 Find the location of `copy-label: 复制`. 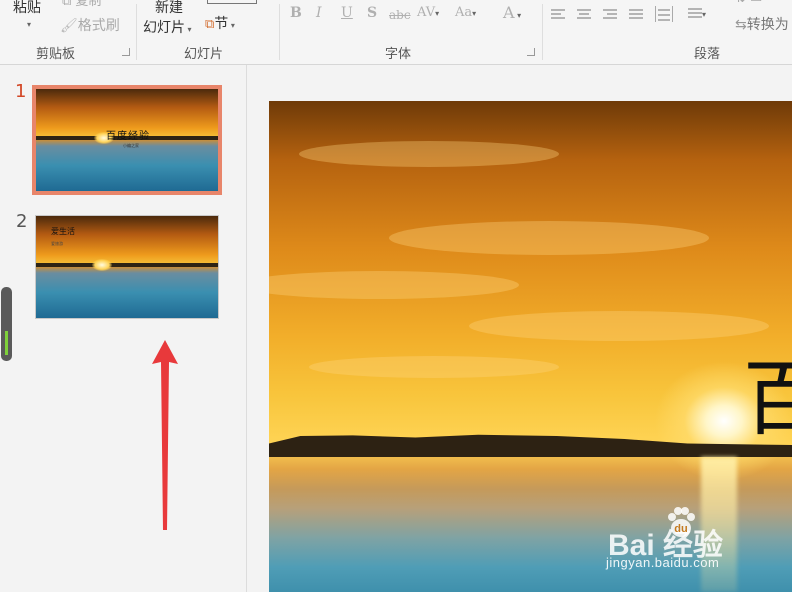

copy-label: 复制 is located at coordinates (88, 4).